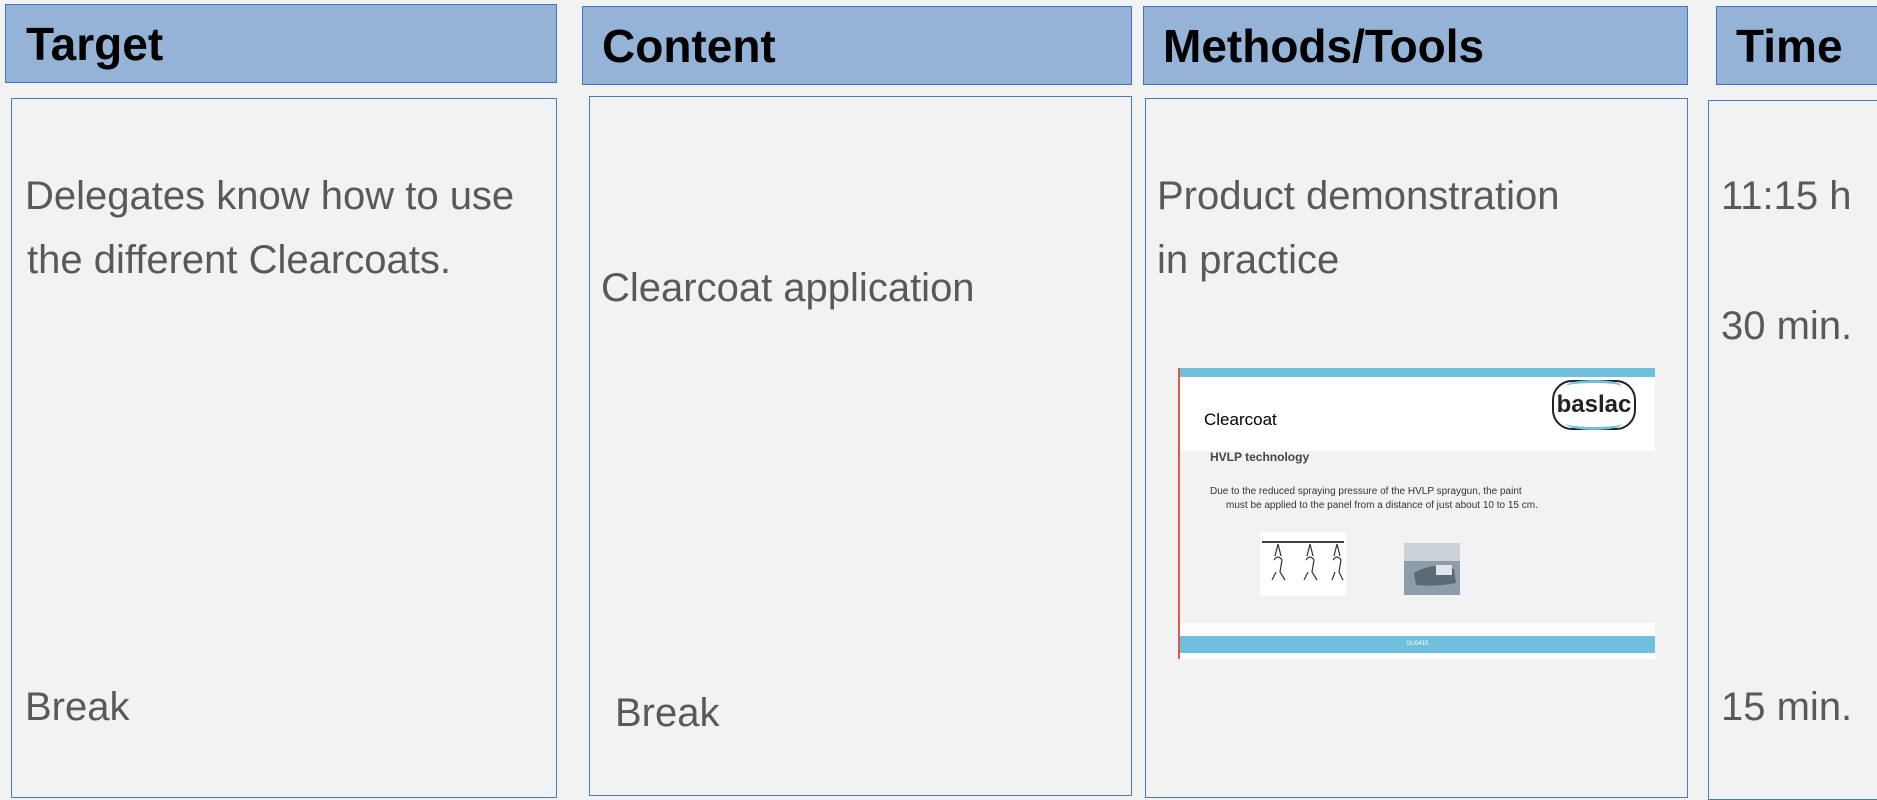 Image resolution: width=1877 pixels, height=800 pixels. Describe the element at coordinates (1358, 196) in the screenshot. I see `methods-line1: Product demonstration` at that location.